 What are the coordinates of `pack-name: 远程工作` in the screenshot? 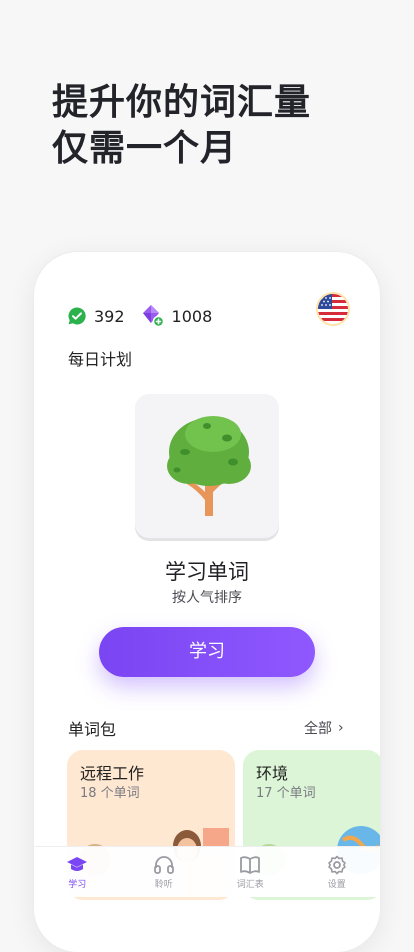 It's located at (112, 773).